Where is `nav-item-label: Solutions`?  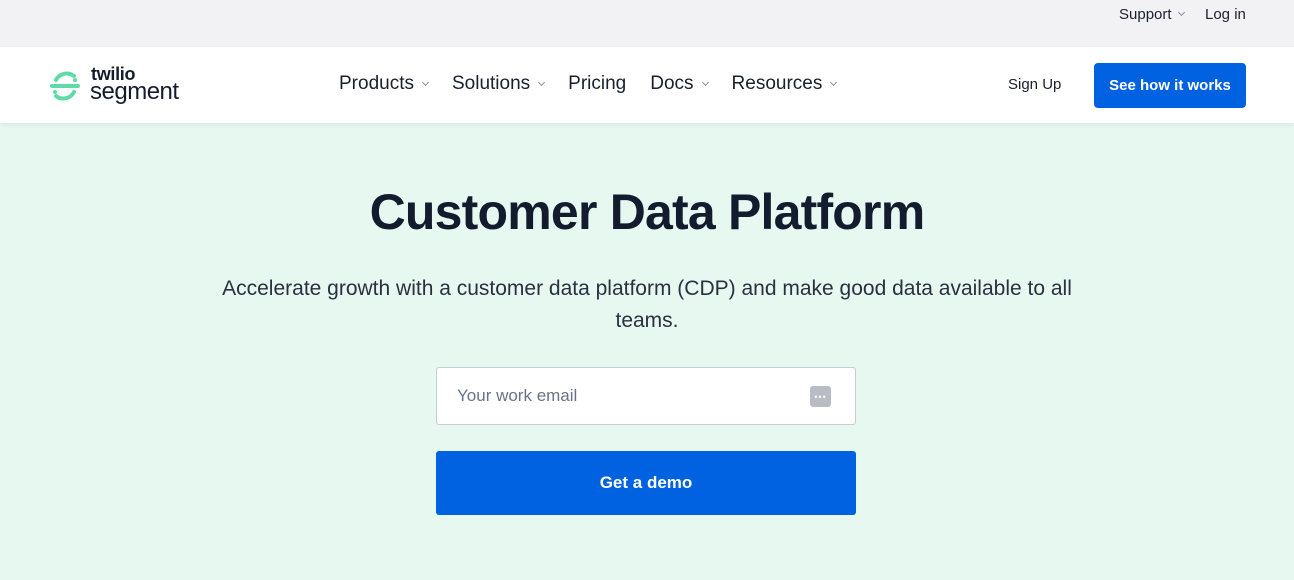
nav-item-label: Solutions is located at coordinates (491, 83).